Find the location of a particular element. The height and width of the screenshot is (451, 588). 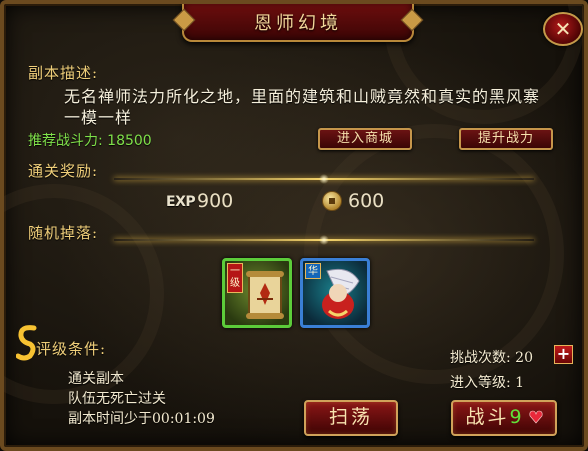

boost-power-button: 提升战力 is located at coordinates (506, 139).